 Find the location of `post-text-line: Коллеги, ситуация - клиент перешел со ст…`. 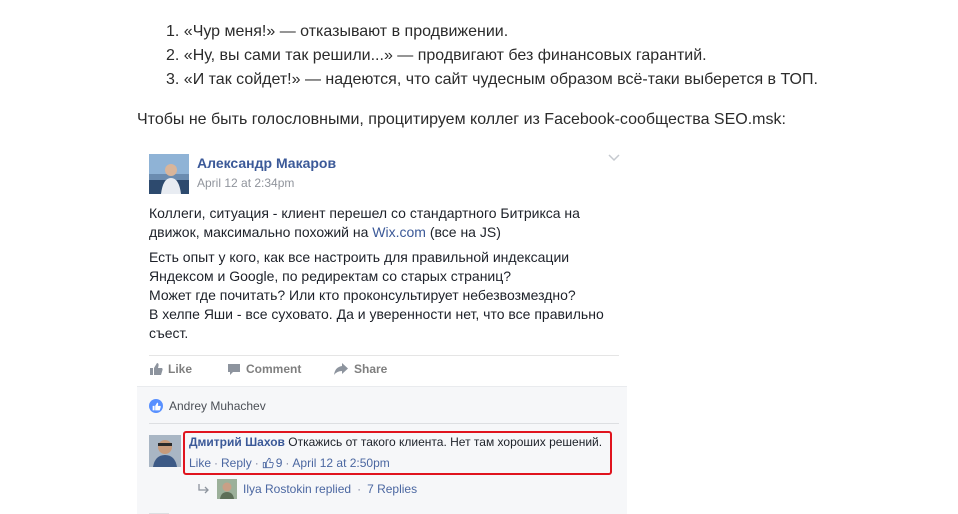

post-text-line: Коллеги, ситуация - клиент перешел со ст… is located at coordinates (364, 213).